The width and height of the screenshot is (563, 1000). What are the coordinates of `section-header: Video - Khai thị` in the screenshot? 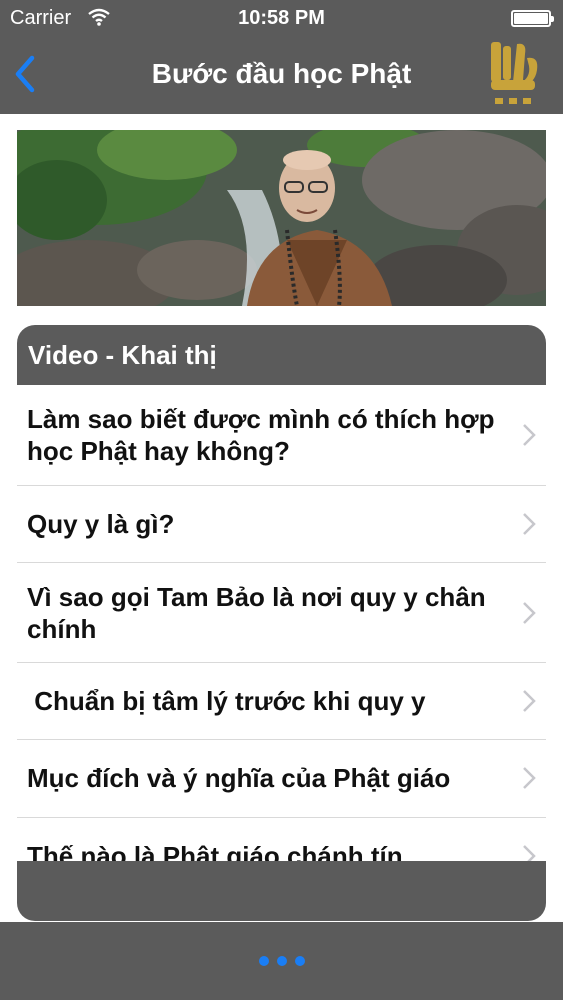 It's located at (281, 355).